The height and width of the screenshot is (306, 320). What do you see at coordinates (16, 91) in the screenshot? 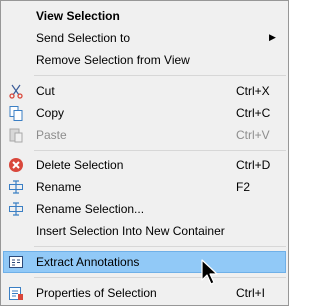
I see `scissors-icon` at bounding box center [16, 91].